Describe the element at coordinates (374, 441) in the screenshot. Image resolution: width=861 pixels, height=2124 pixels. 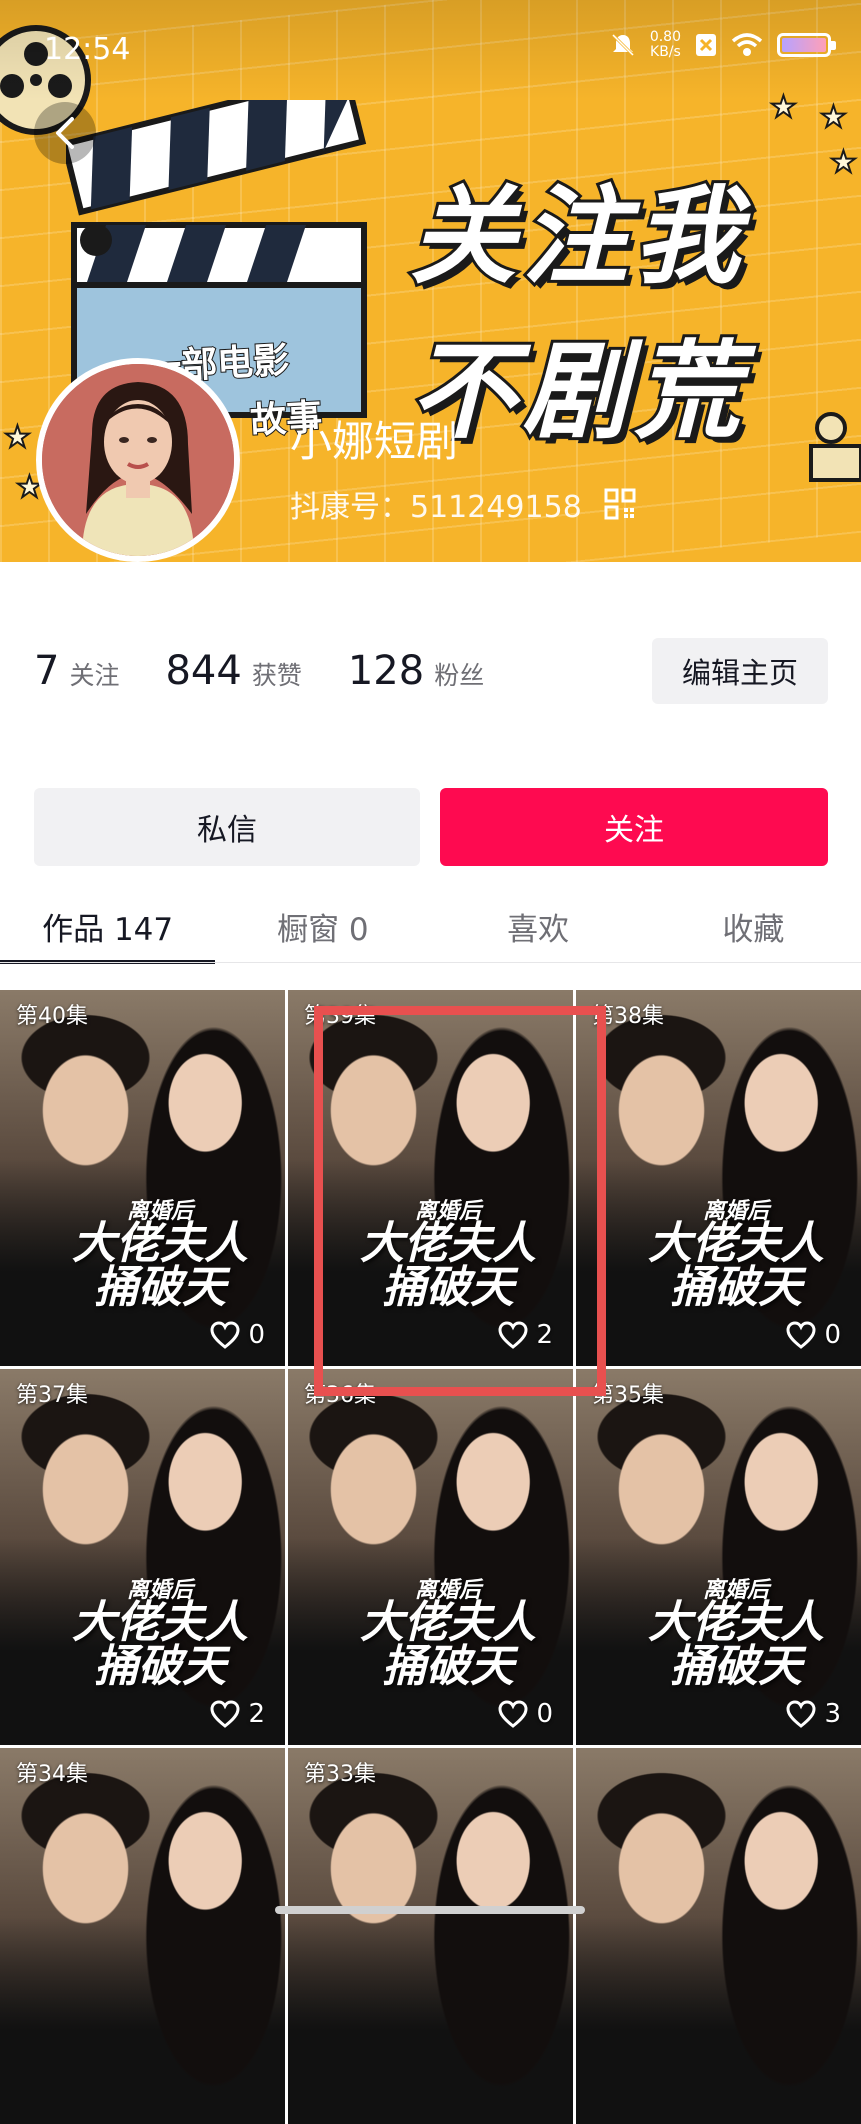
I see `profile-nickname: 小娜短剧` at that location.